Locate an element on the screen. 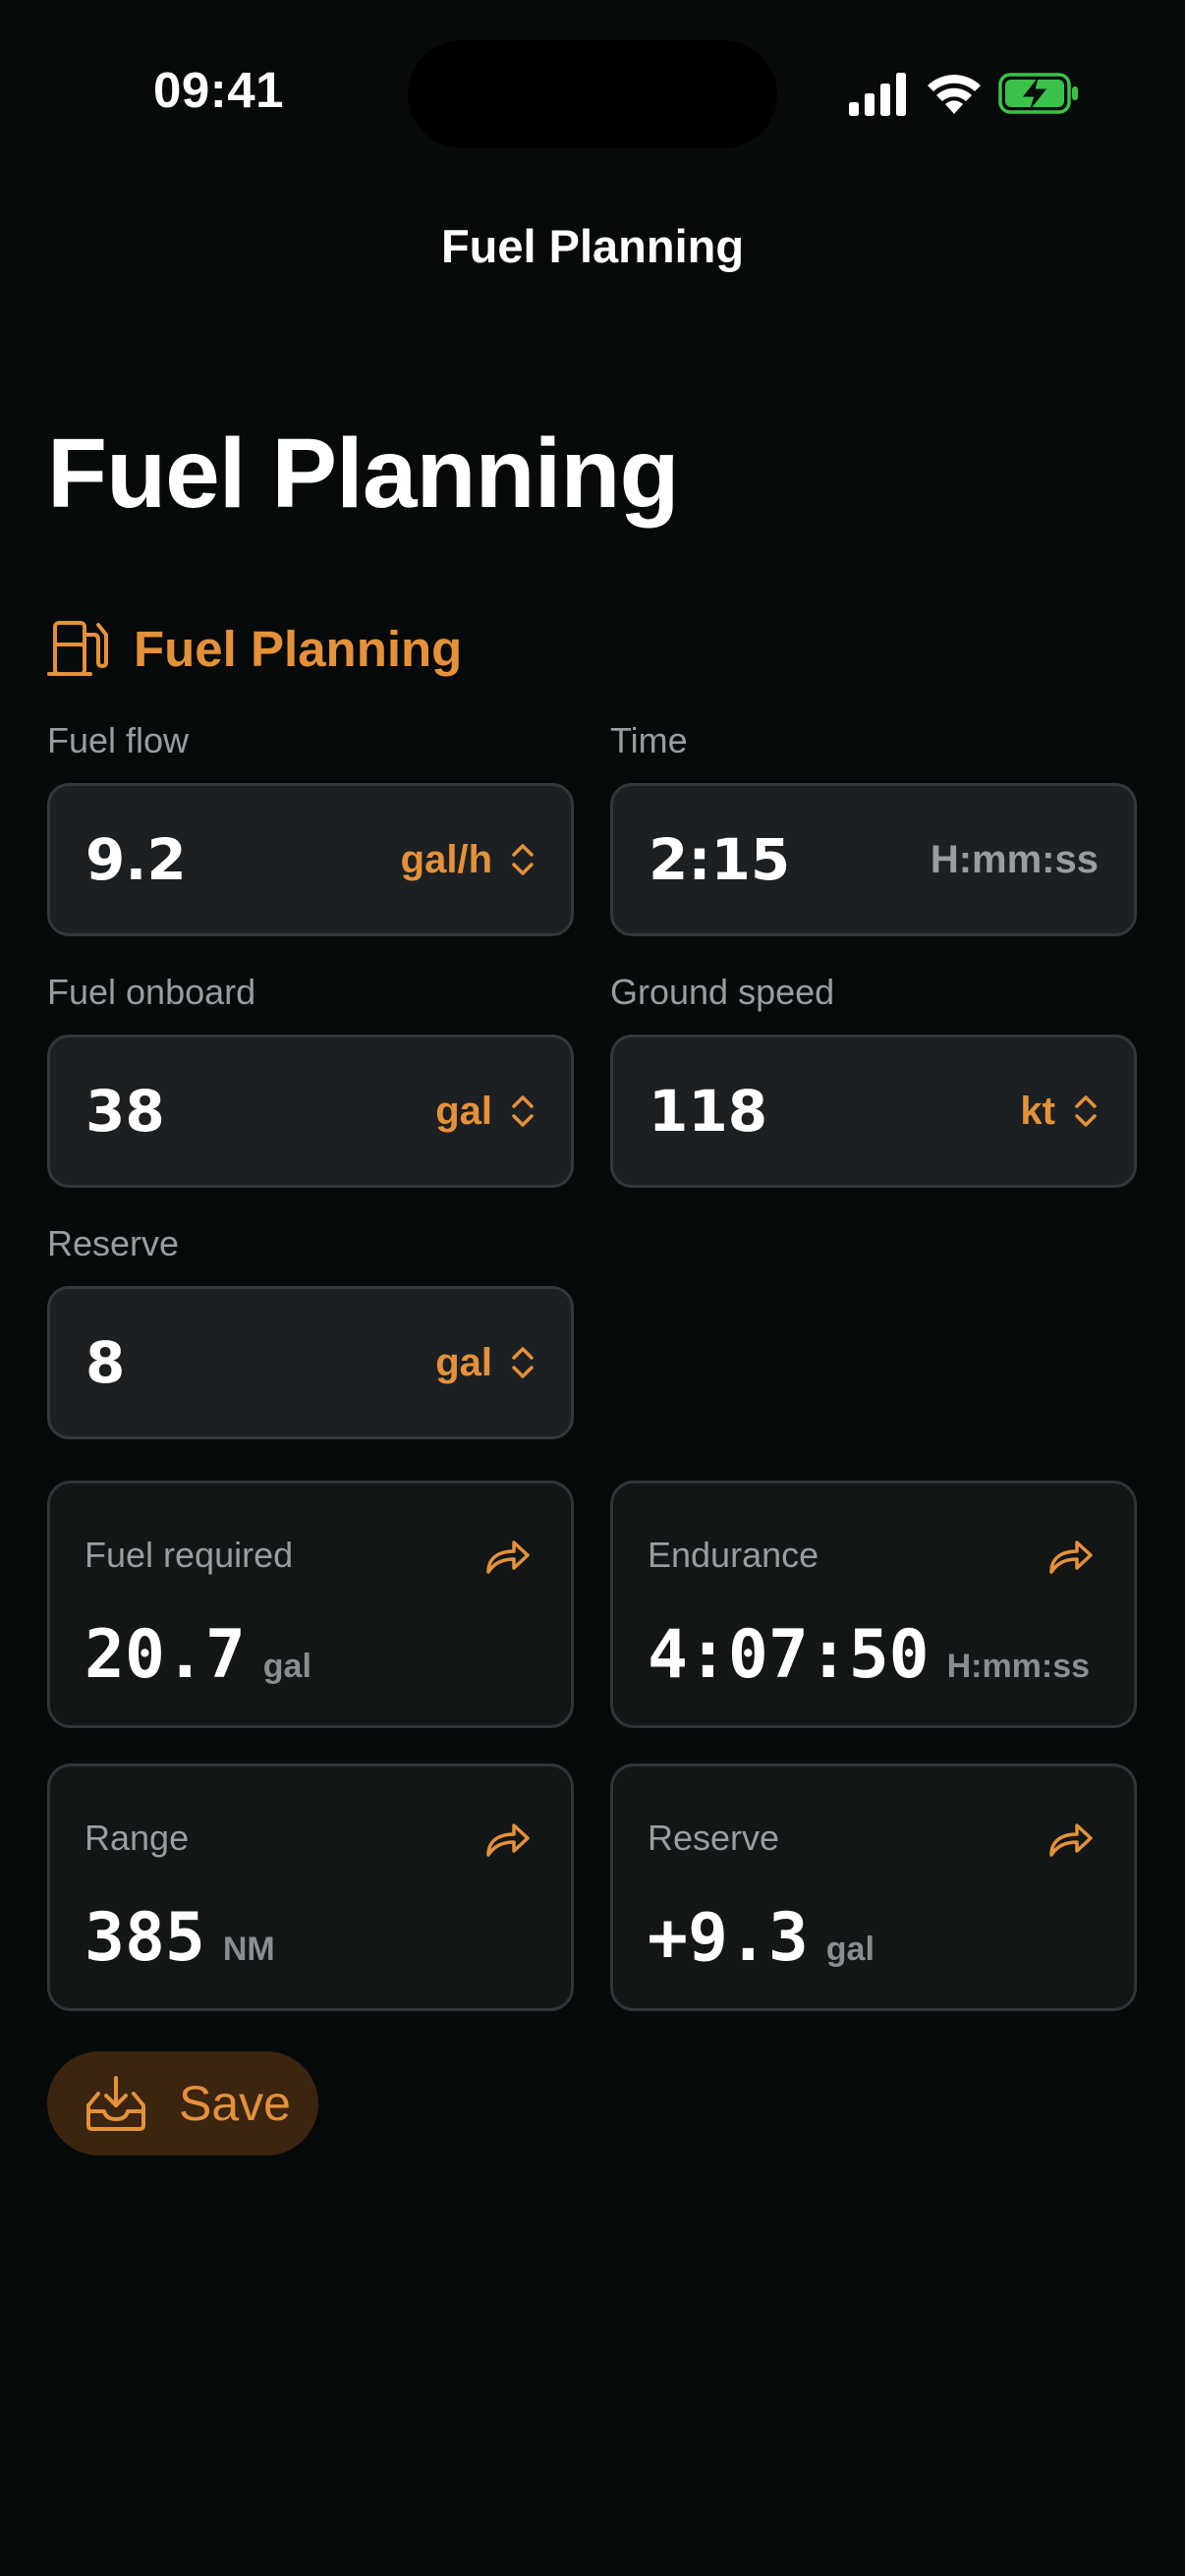 This screenshot has width=1185, height=2576. nav-title: Fuel Planning is located at coordinates (592, 246).